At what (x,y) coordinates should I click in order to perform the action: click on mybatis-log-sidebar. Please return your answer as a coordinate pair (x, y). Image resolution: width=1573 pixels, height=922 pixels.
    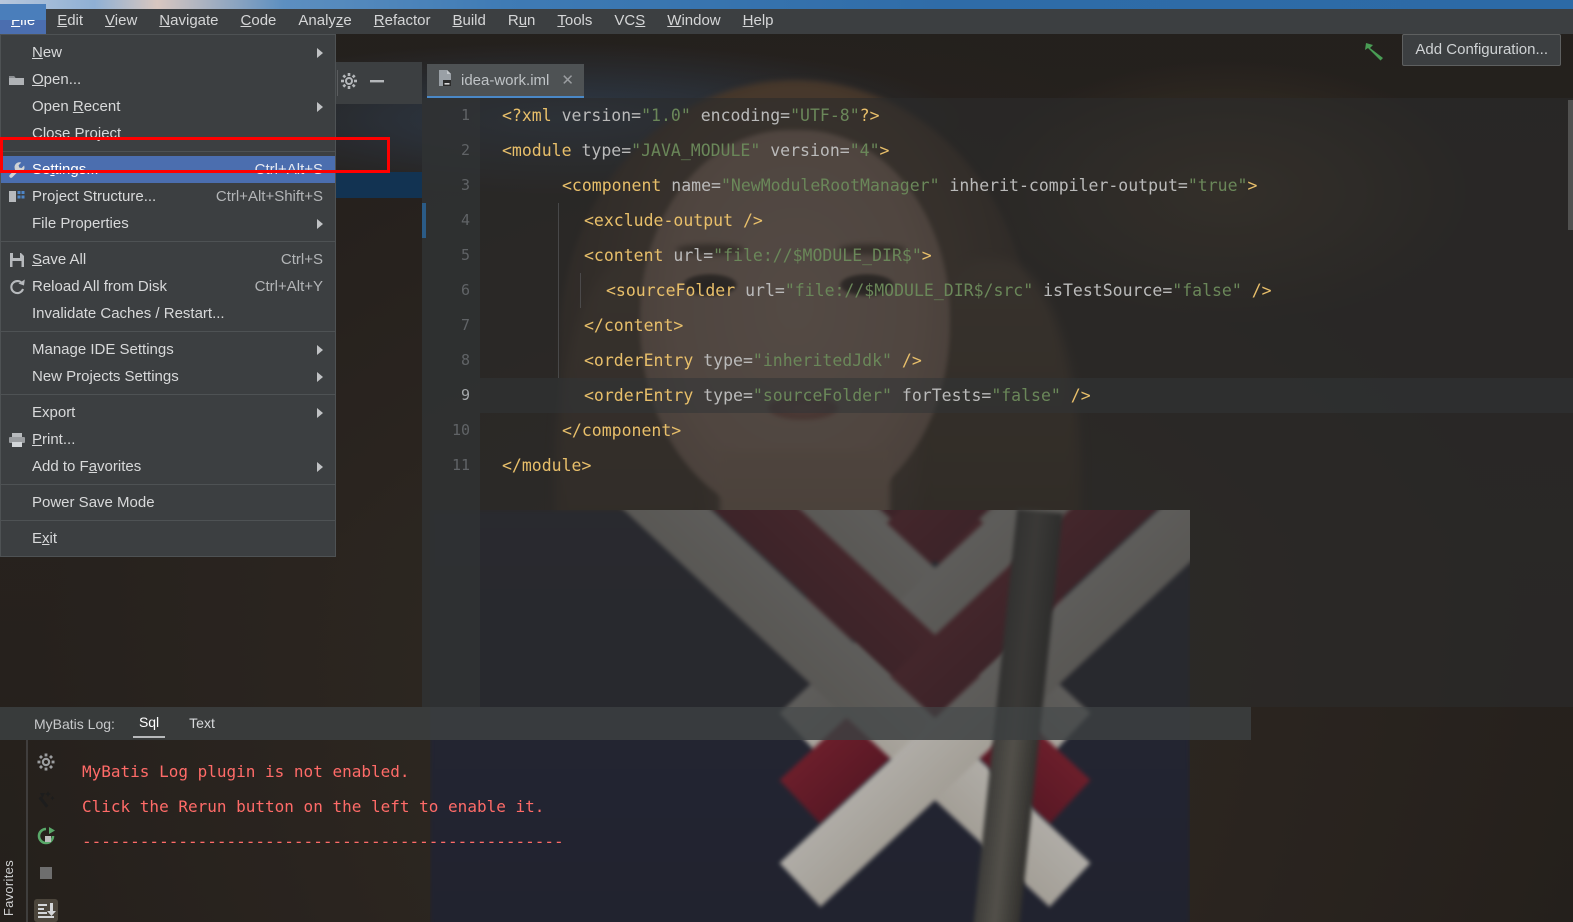
    Looking at the image, I should click on (46, 831).